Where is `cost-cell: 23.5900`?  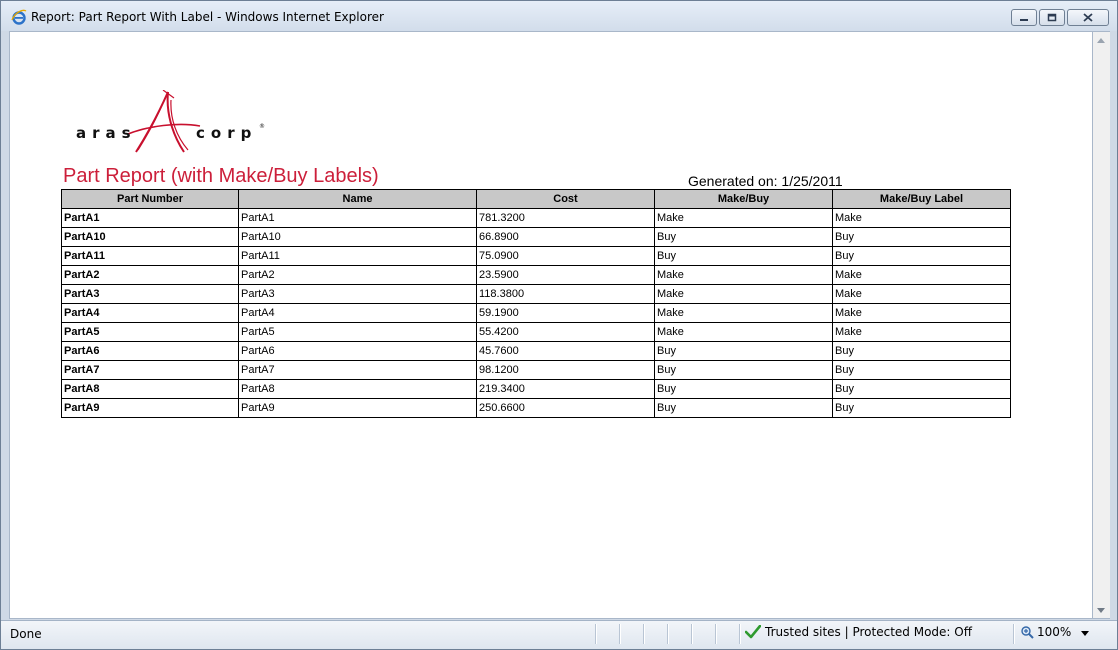 cost-cell: 23.5900 is located at coordinates (565, 275).